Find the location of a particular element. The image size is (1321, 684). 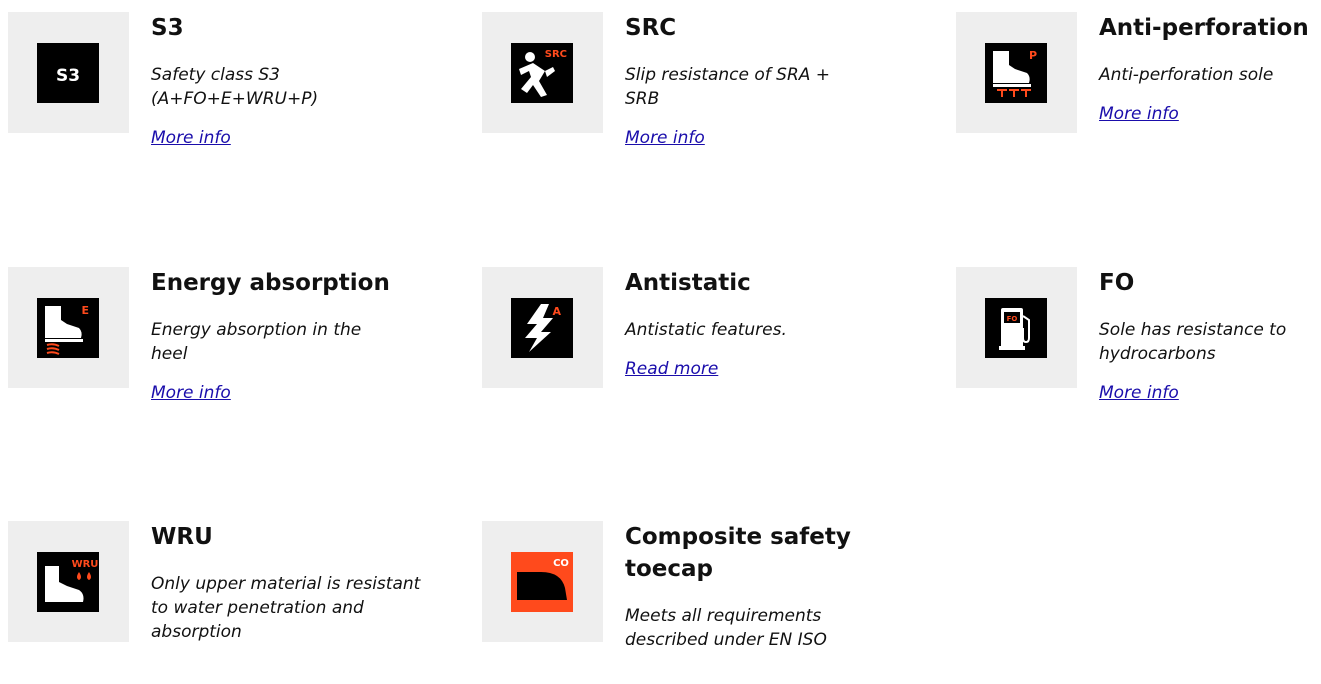

feature-title: FO is located at coordinates (1117, 283).